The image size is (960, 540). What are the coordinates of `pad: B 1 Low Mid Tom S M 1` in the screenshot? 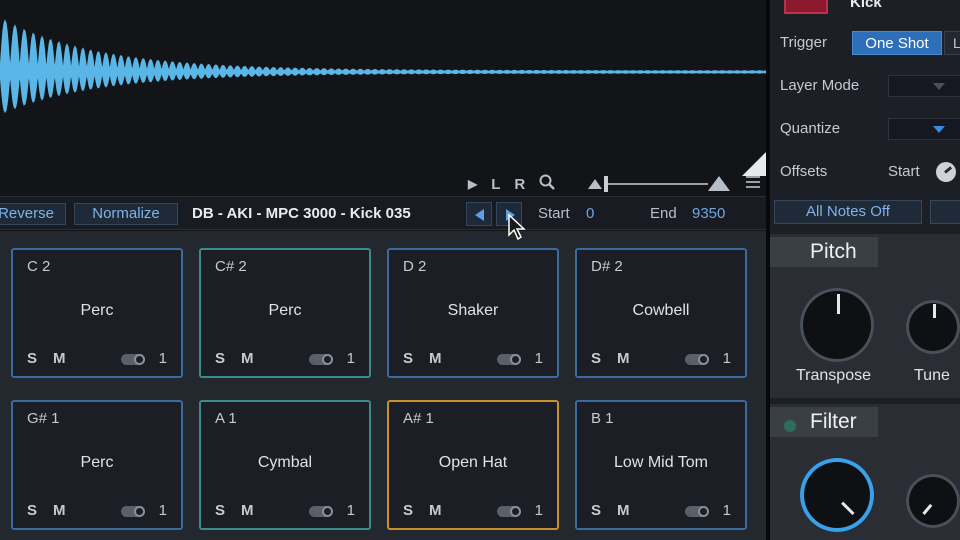 It's located at (661, 465).